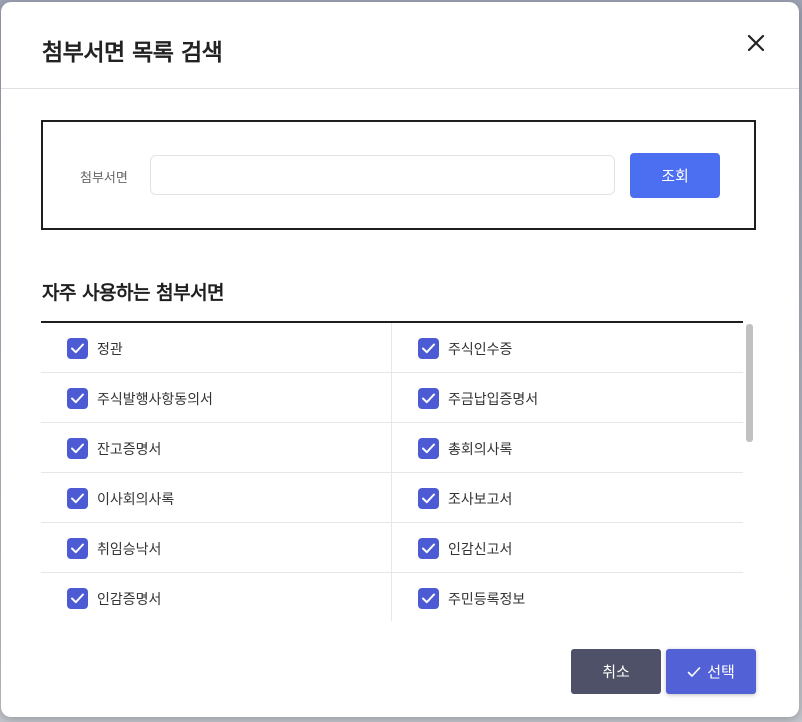  I want to click on checklist-item-label: 주민등록정보, so click(487, 600).